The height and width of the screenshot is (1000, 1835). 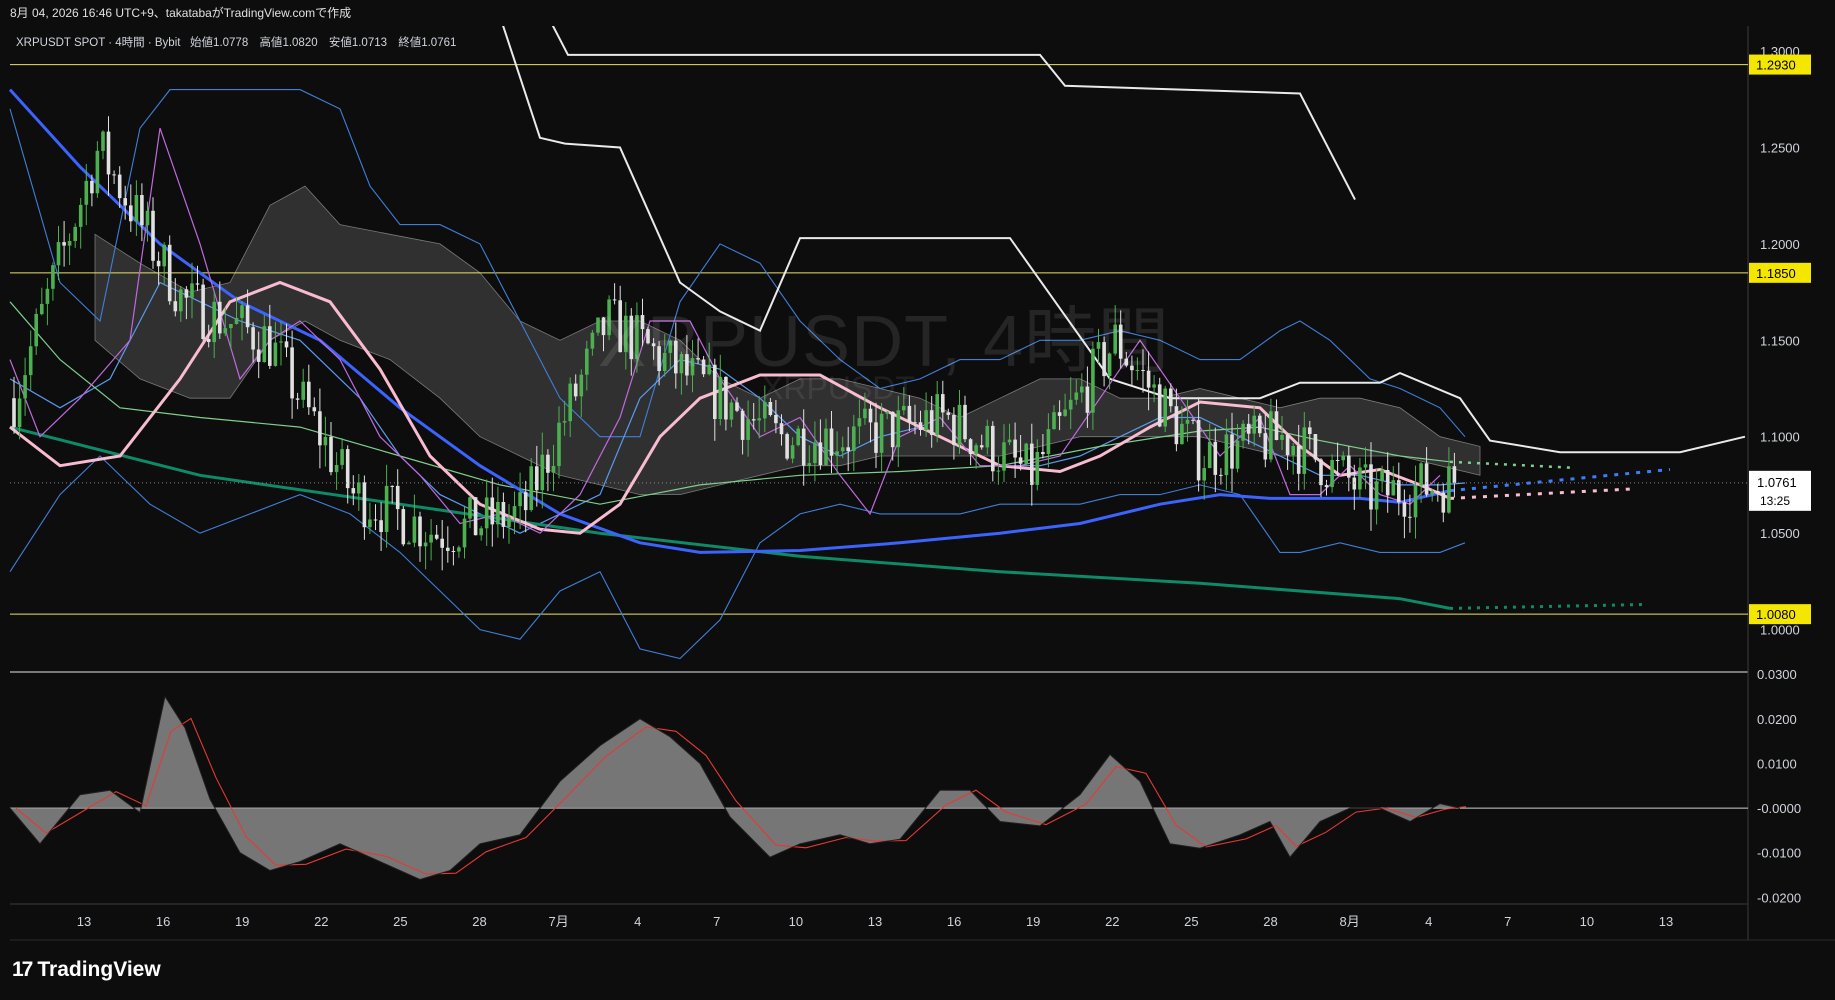 What do you see at coordinates (1033, 921) in the screenshot?
I see `time-tick-label: 19` at bounding box center [1033, 921].